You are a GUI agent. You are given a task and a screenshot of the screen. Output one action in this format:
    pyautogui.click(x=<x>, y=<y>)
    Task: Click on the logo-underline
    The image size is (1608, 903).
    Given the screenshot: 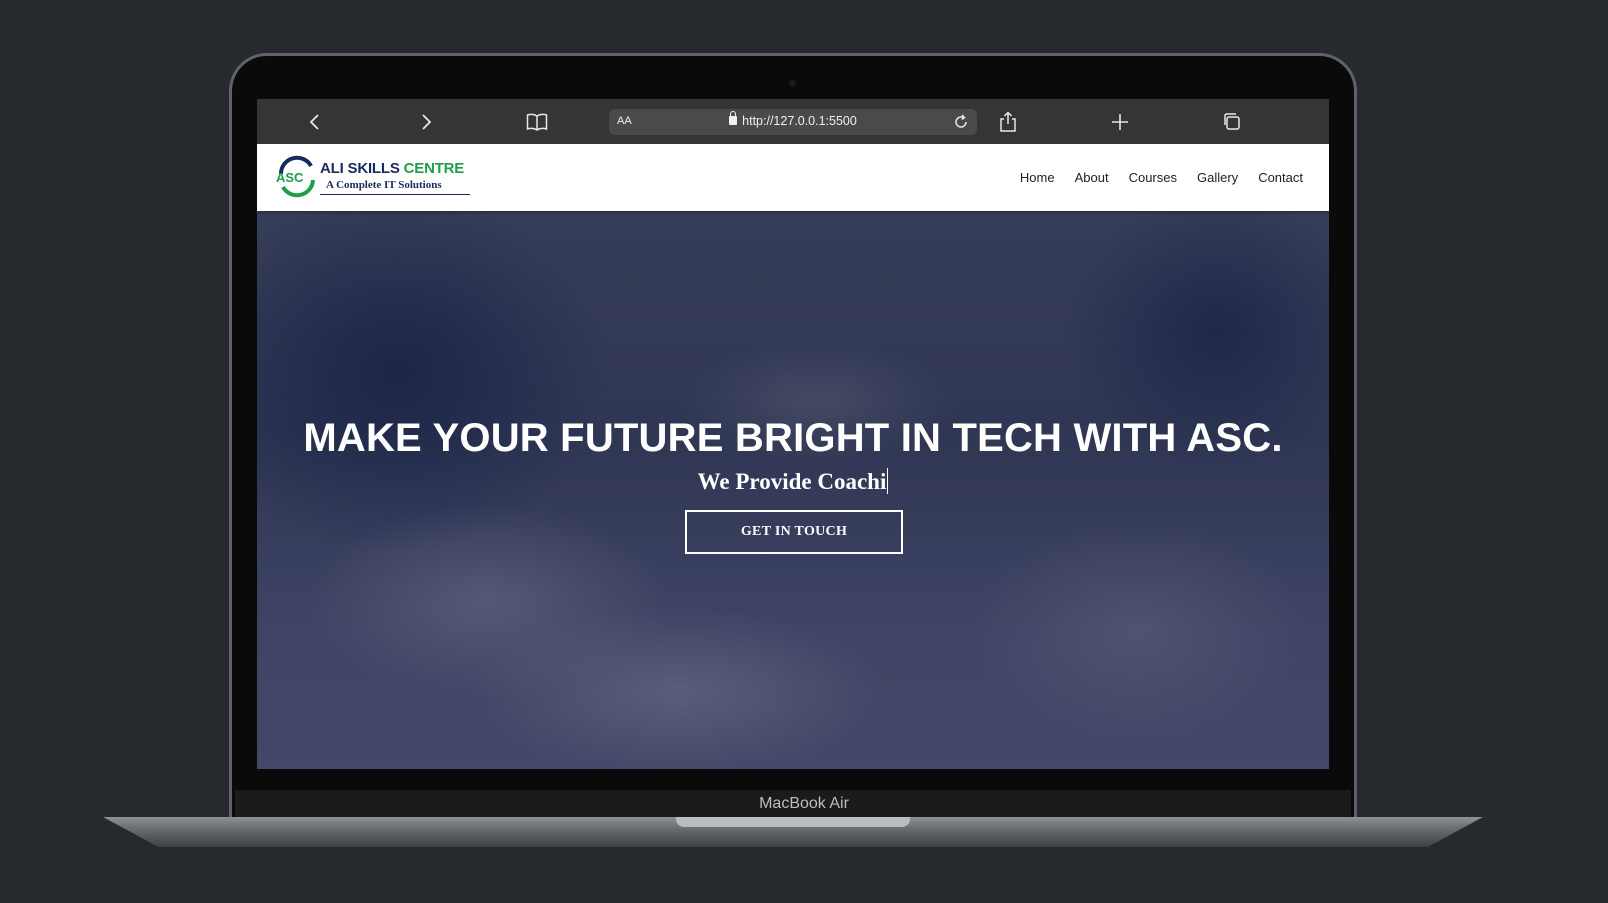 What is the action you would take?
    pyautogui.click(x=395, y=194)
    